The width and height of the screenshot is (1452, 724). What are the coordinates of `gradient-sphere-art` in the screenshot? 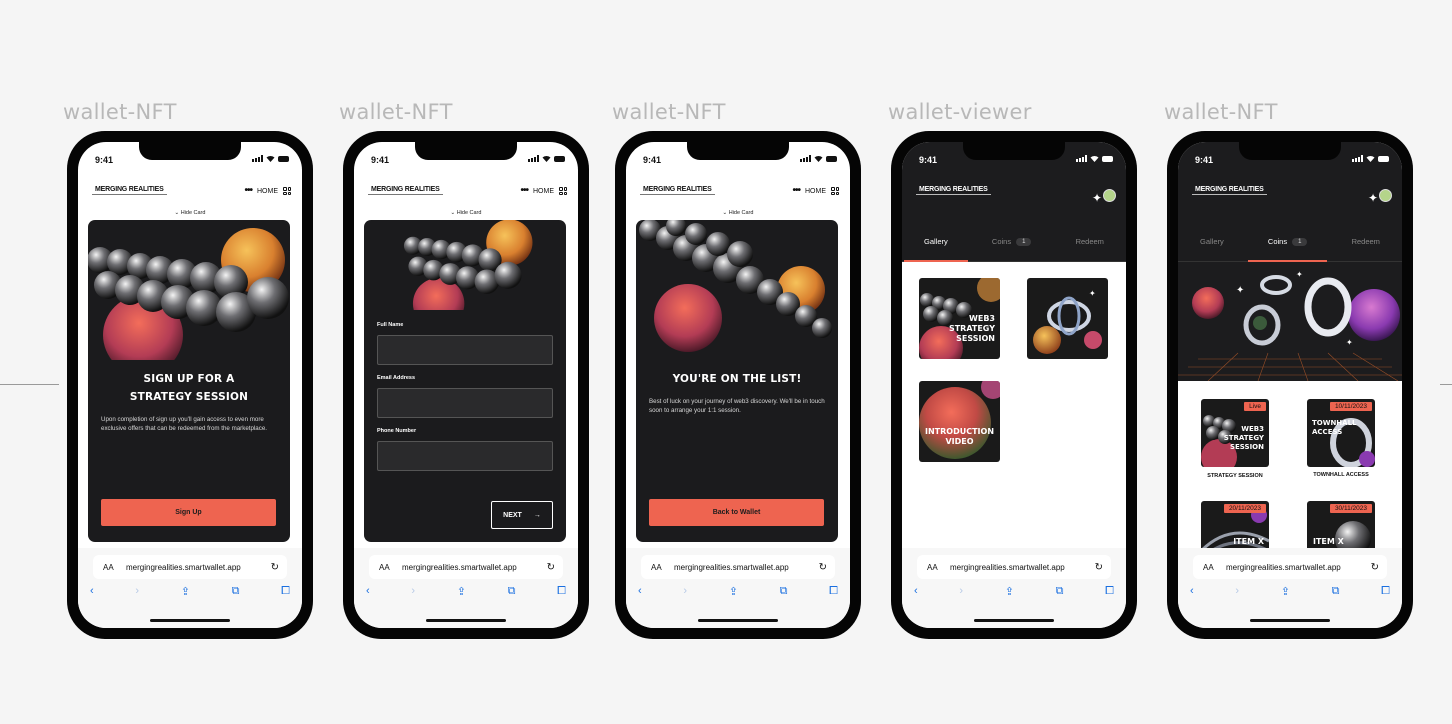 It's located at (959, 420).